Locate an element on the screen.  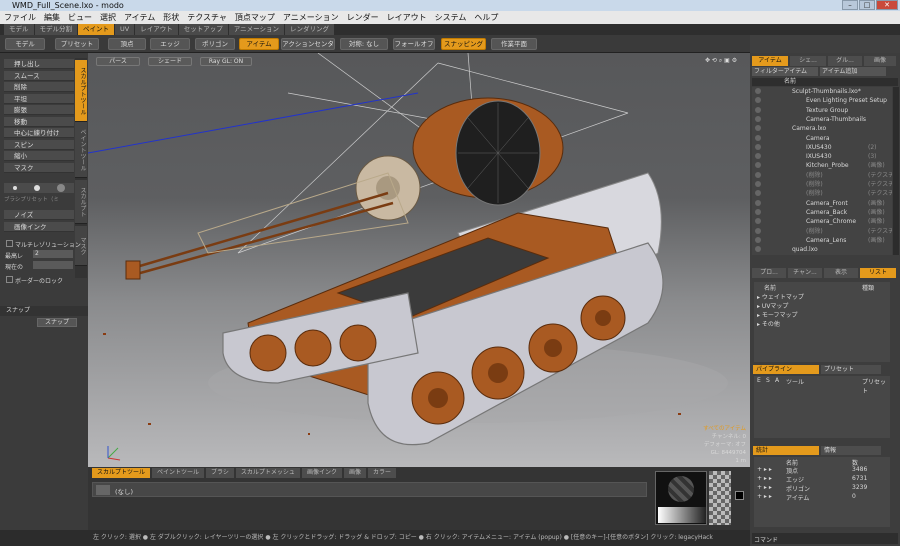
item-row: Sculpt-Thumbnails.lxo* is located at coordinates (822, 91).